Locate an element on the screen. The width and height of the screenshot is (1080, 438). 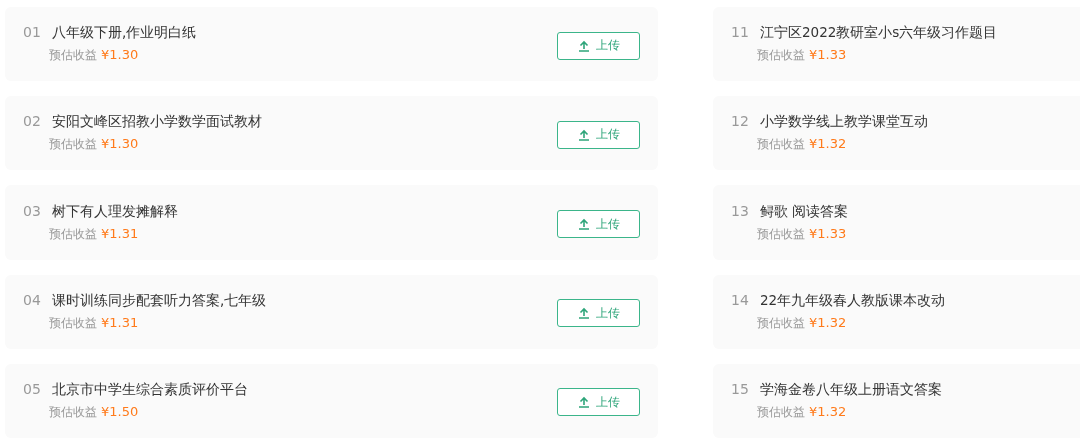
item-number: 15 is located at coordinates (740, 388).